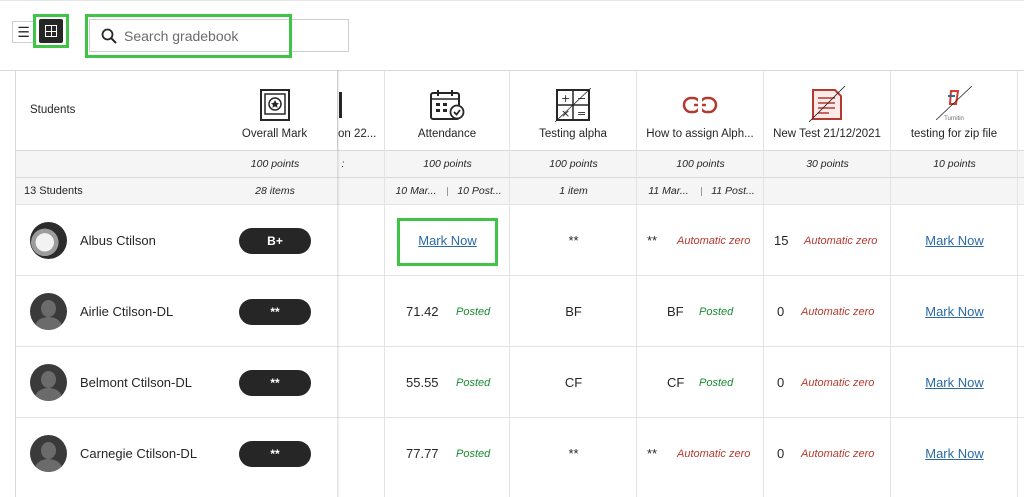  What do you see at coordinates (426, 311) in the screenshot?
I see `grade-cell: 71.42` at bounding box center [426, 311].